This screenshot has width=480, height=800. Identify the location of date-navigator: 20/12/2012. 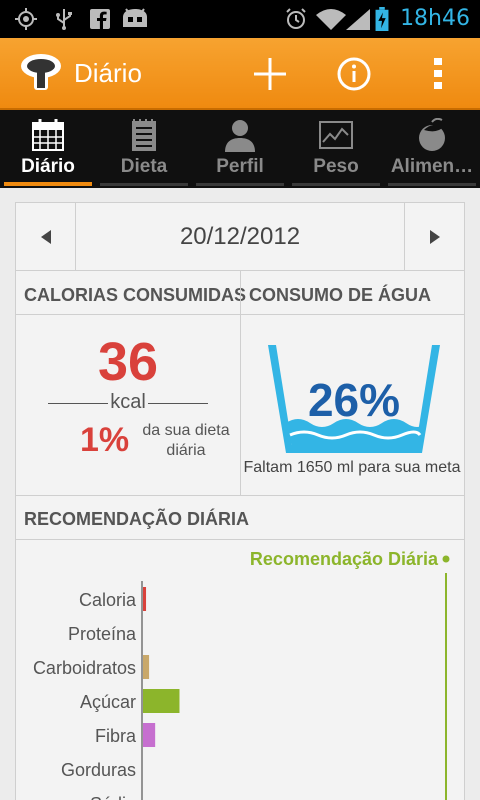
(240, 237).